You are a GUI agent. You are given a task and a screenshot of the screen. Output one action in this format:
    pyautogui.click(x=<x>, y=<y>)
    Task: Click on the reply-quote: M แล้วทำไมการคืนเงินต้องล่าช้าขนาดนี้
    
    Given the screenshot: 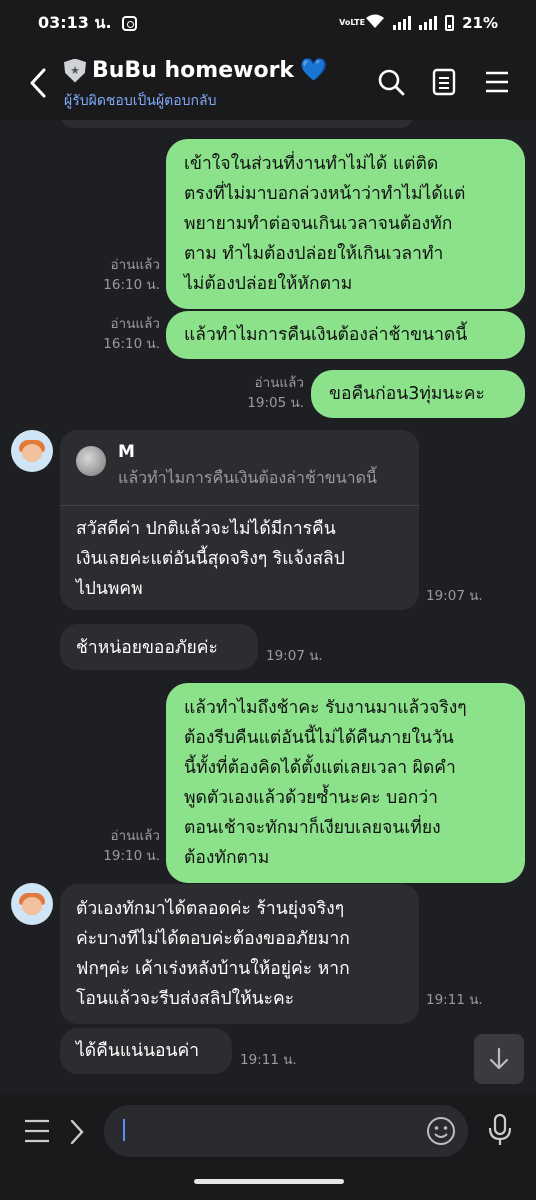 What is the action you would take?
    pyautogui.click(x=239, y=468)
    